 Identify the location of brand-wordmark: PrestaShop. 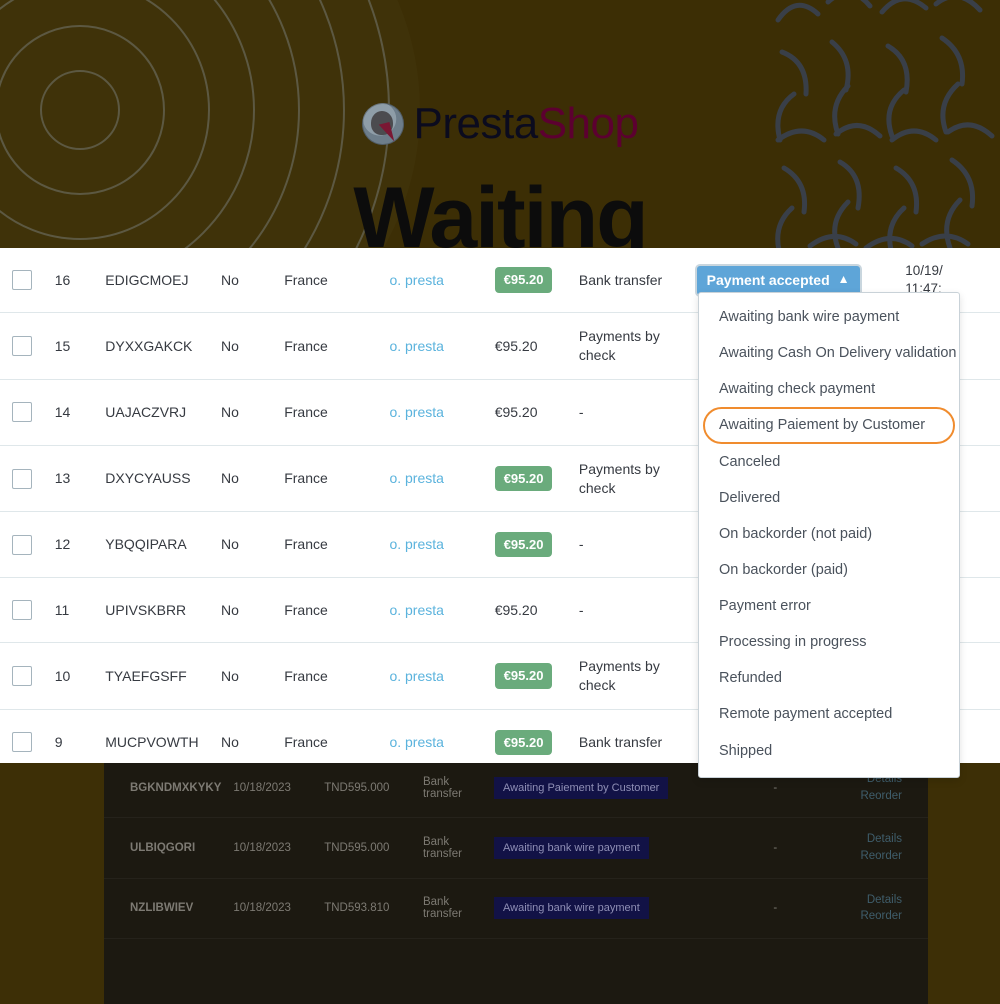
(526, 124).